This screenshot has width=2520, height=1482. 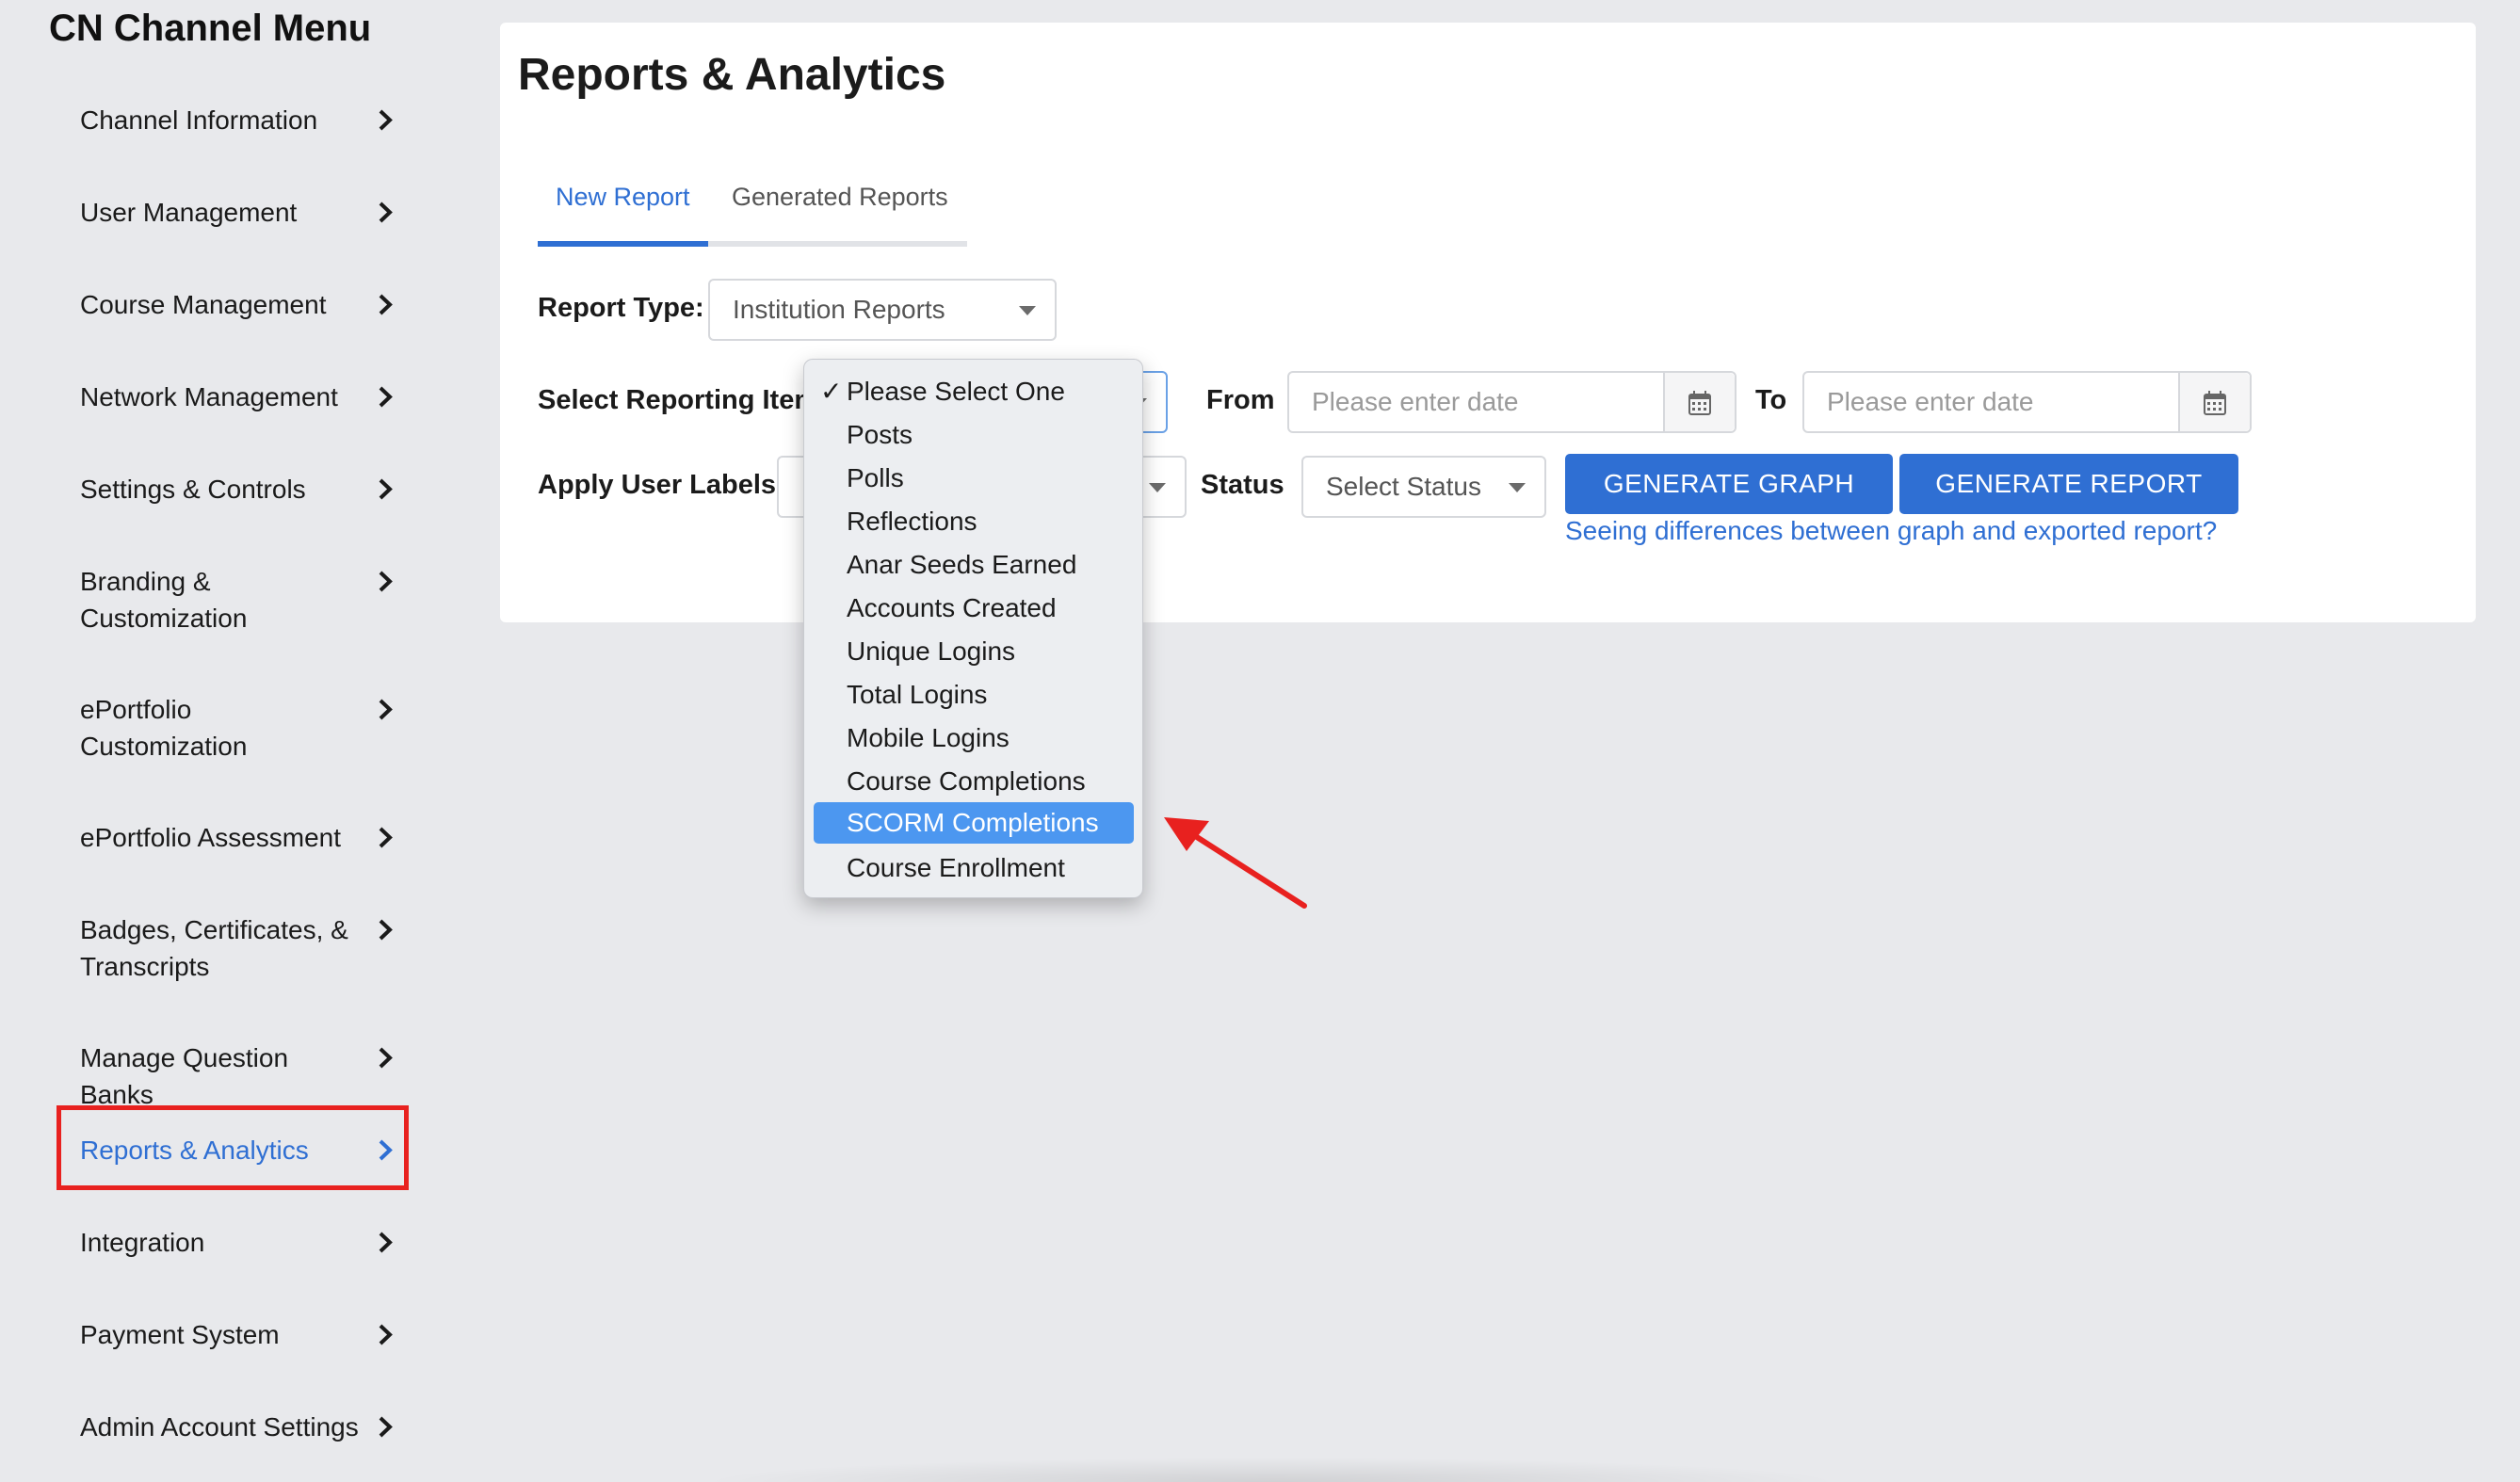 I want to click on sidebar-item-branding-customization: Branding & Customization, so click(x=240, y=599).